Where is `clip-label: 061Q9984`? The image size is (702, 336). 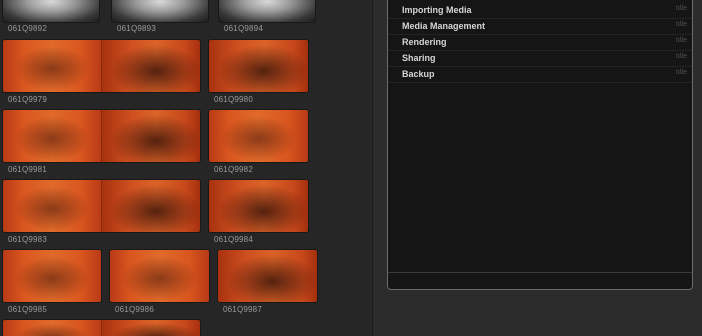
clip-label: 061Q9984 is located at coordinates (233, 239).